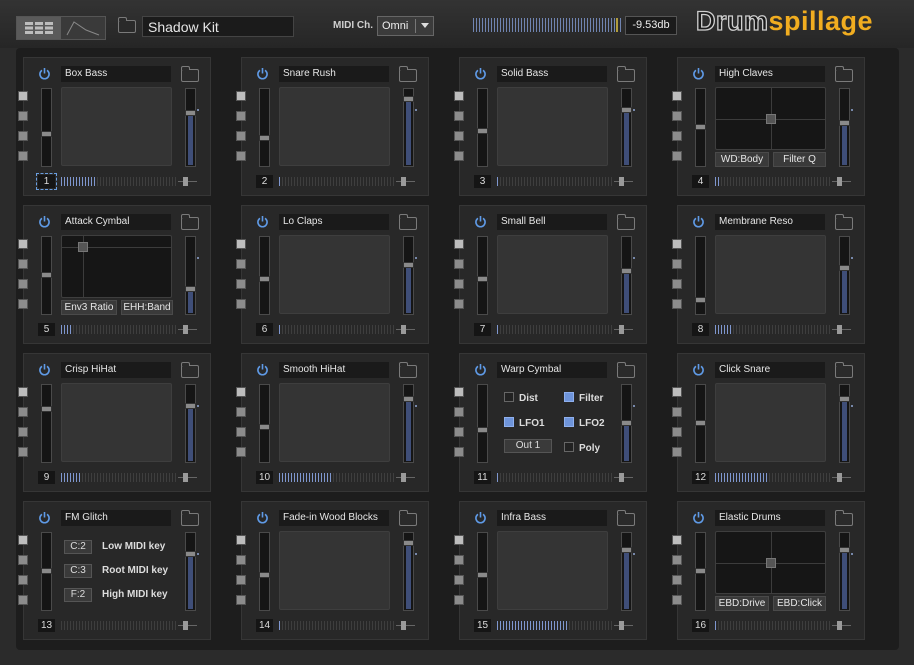 The width and height of the screenshot is (914, 665). What do you see at coordinates (78, 595) in the screenshot?
I see `midi-key-value: F:2` at bounding box center [78, 595].